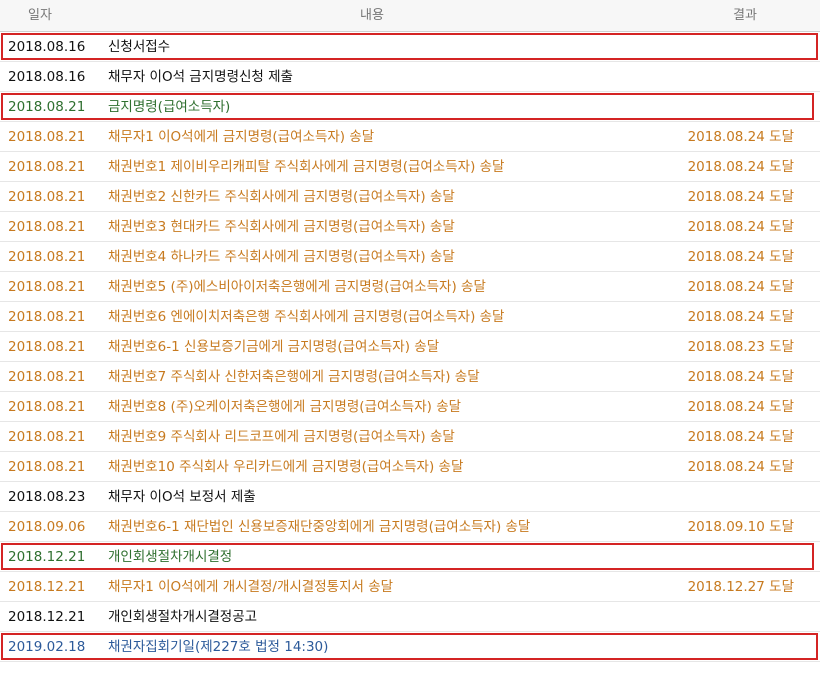  Describe the element at coordinates (47, 647) in the screenshot. I see `row-date: 2019.02.18` at that location.